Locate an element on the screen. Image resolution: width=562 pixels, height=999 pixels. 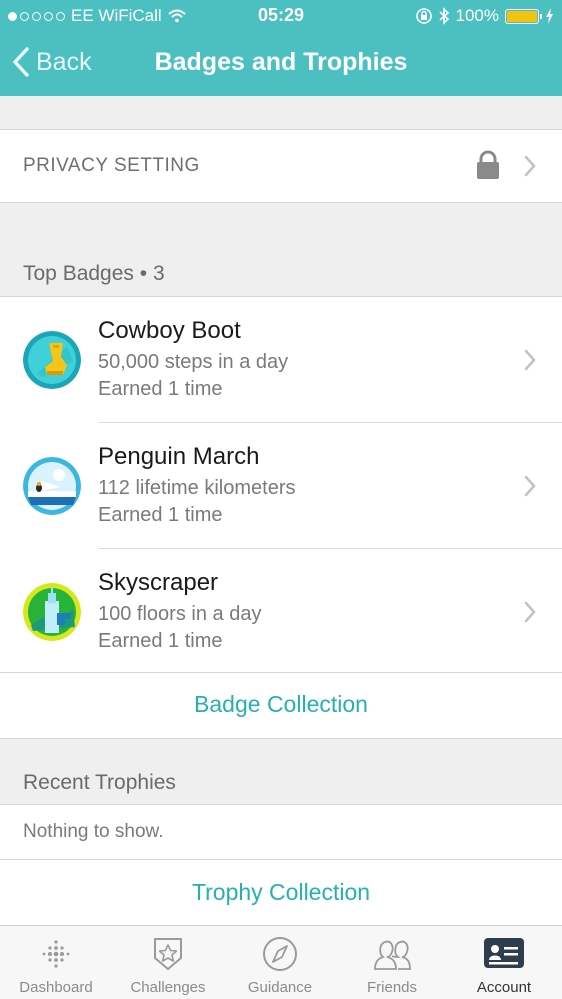
trophy-collection-row: Trophy Collection is located at coordinates (281, 892).